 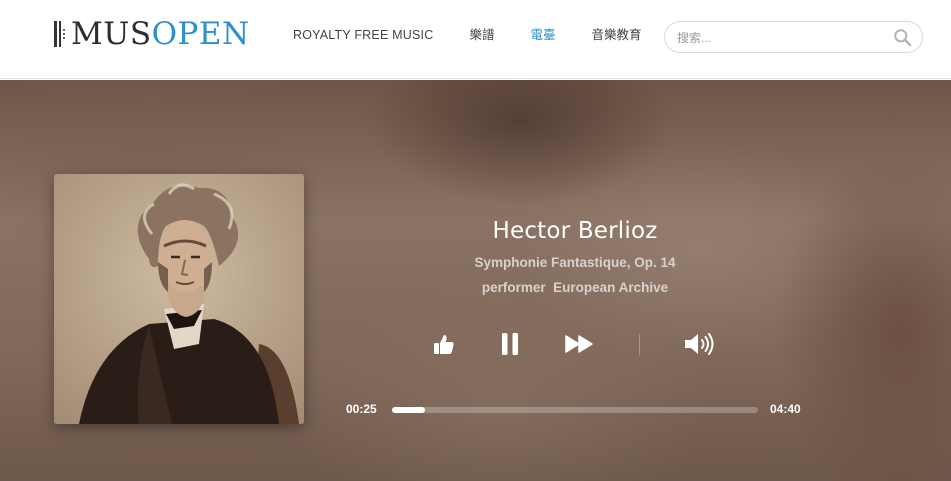 I want to click on progress-fill, so click(x=408, y=410).